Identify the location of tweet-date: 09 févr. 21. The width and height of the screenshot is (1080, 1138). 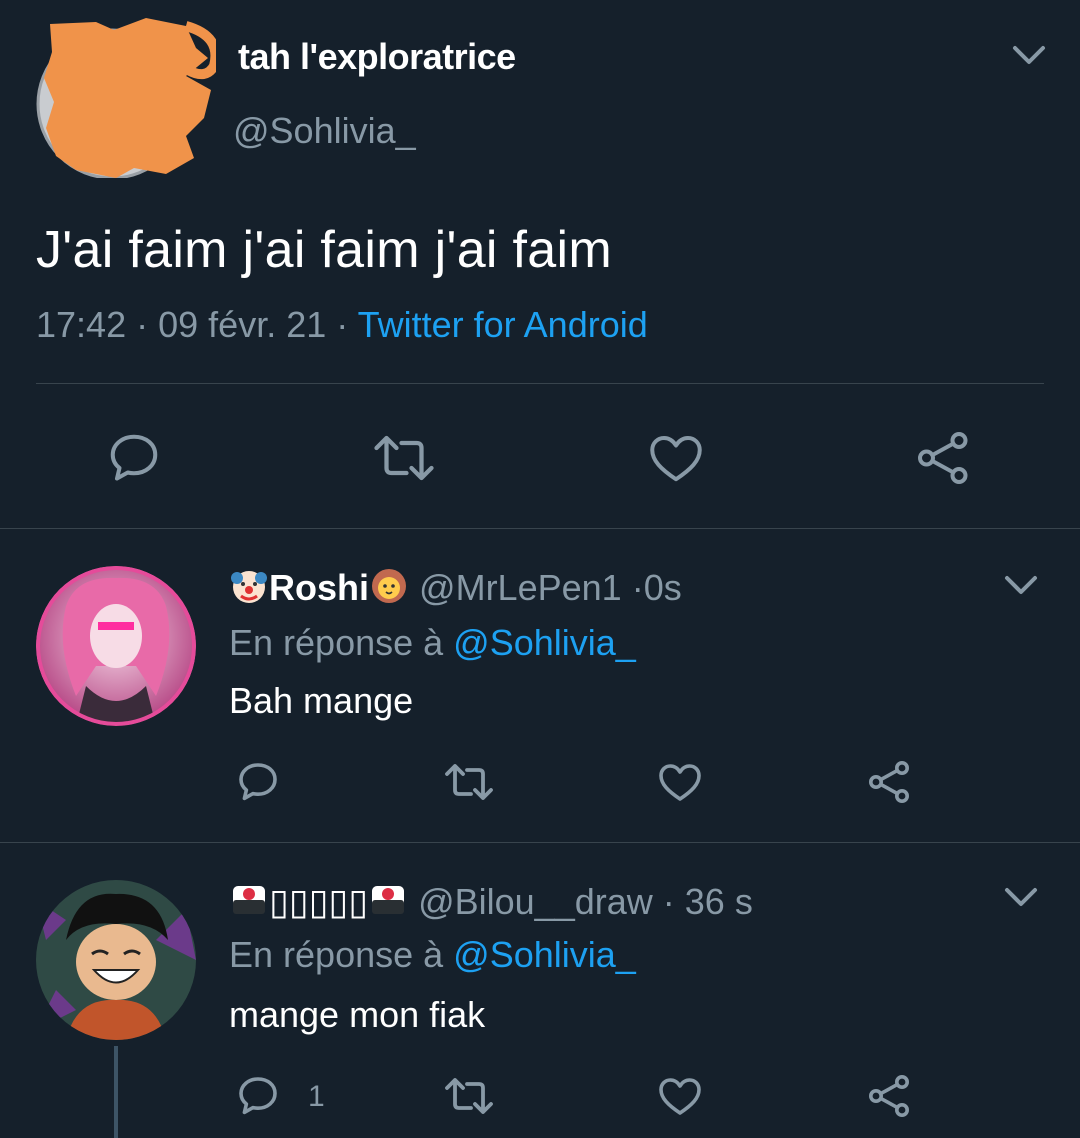
(242, 324).